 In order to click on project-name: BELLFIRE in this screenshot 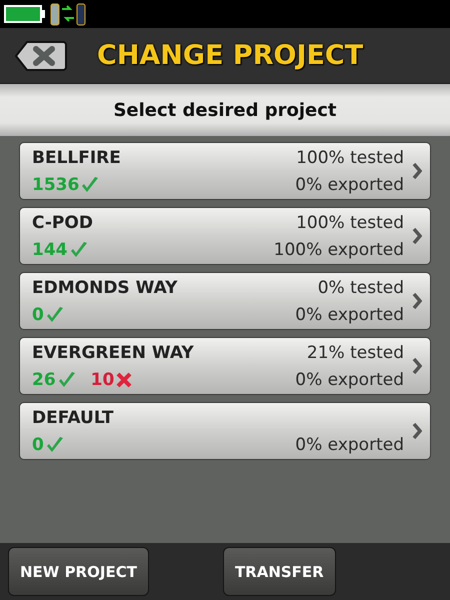, I will do `click(77, 158)`.